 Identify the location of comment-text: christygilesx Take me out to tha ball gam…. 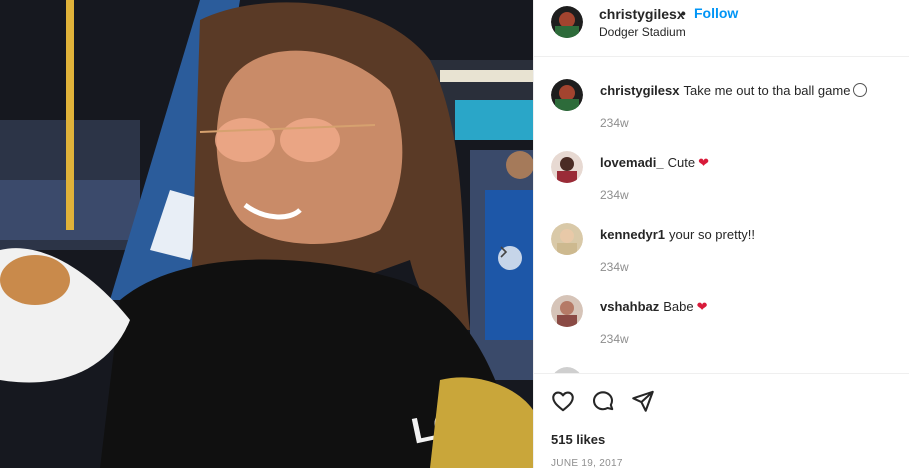
(734, 90).